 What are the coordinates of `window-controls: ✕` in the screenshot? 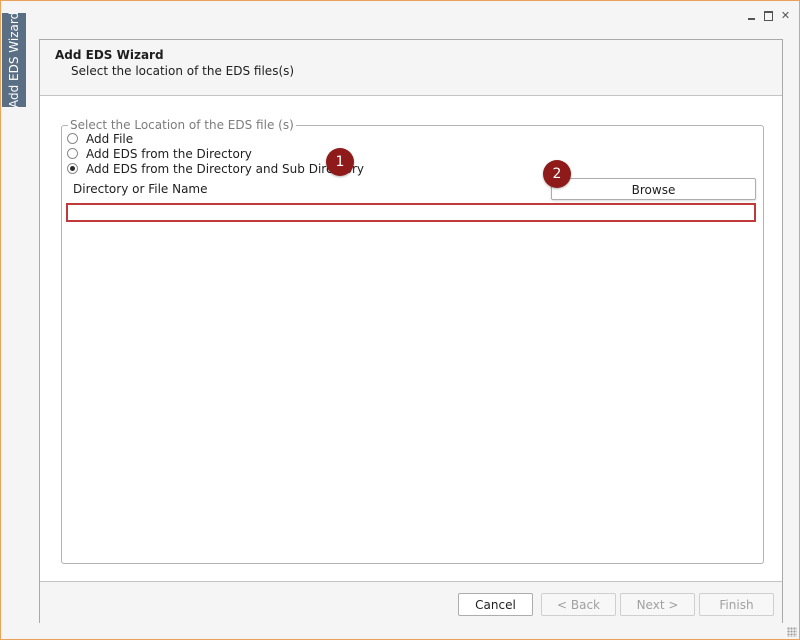 It's located at (768, 15).